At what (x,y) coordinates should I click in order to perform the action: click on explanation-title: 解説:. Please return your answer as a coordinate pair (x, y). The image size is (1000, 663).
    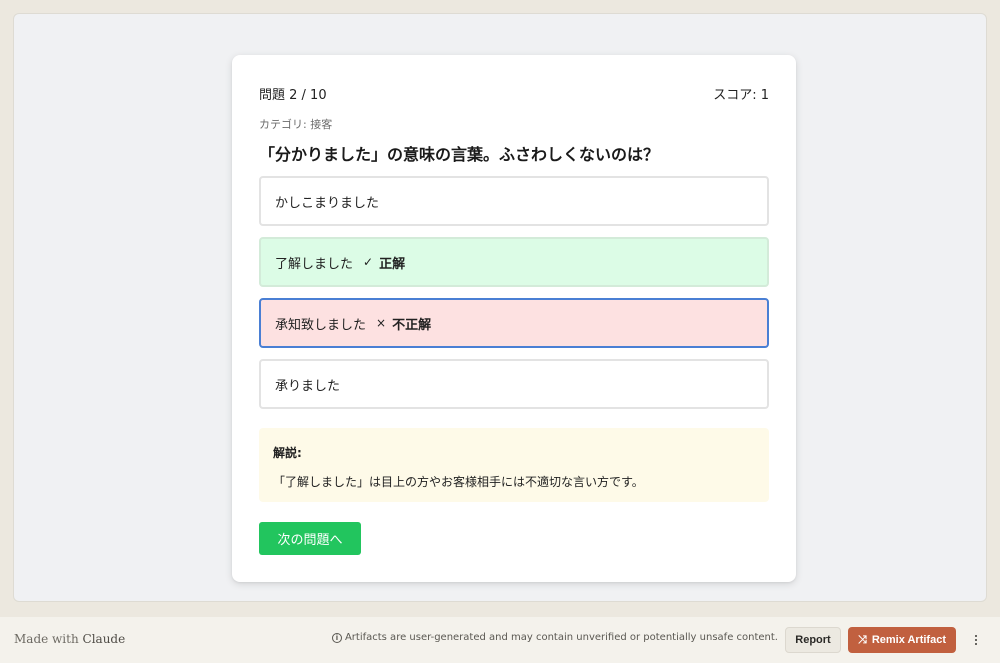
    Looking at the image, I should click on (287, 453).